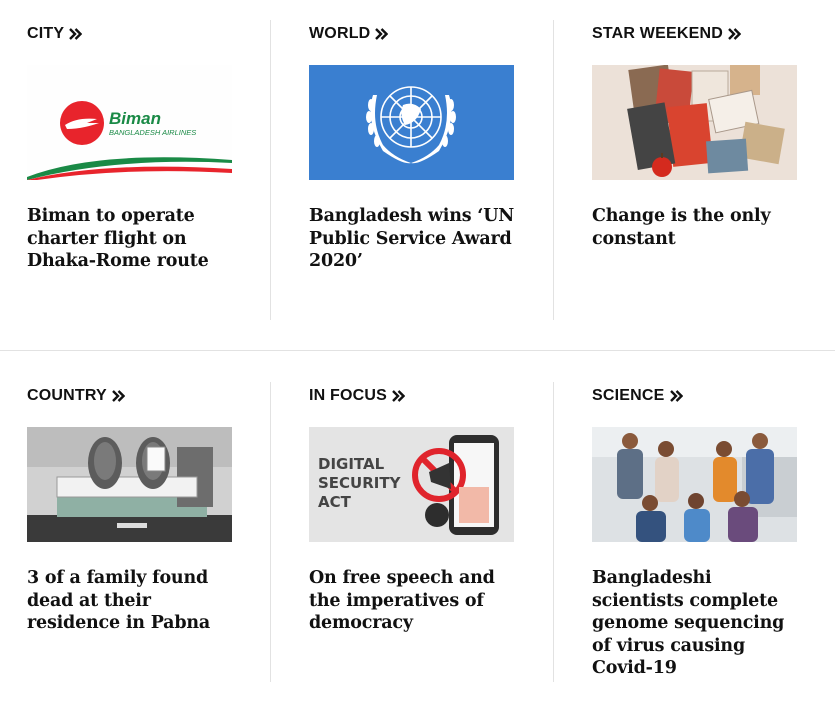 Image resolution: width=835 pixels, height=703 pixels. I want to click on news-card-country: COUNTRY, so click(129, 396).